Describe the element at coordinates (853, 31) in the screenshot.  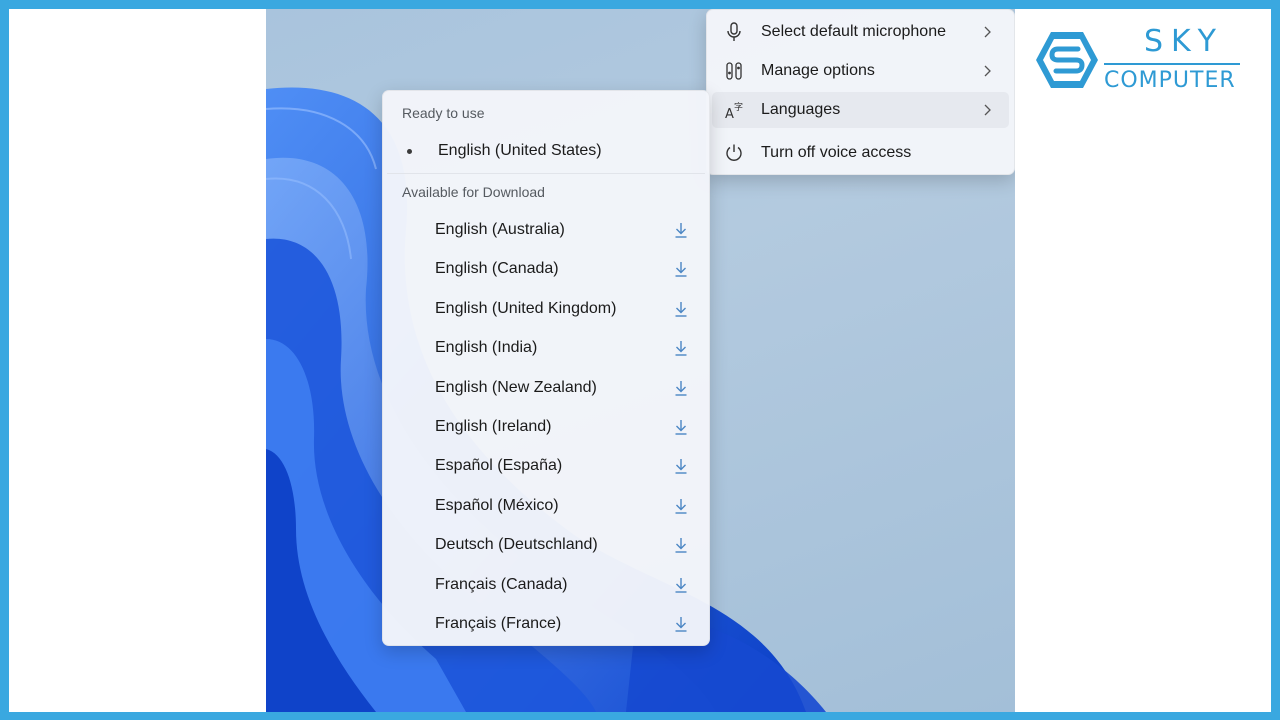
I see `menu-item-label: Select default microphone` at that location.